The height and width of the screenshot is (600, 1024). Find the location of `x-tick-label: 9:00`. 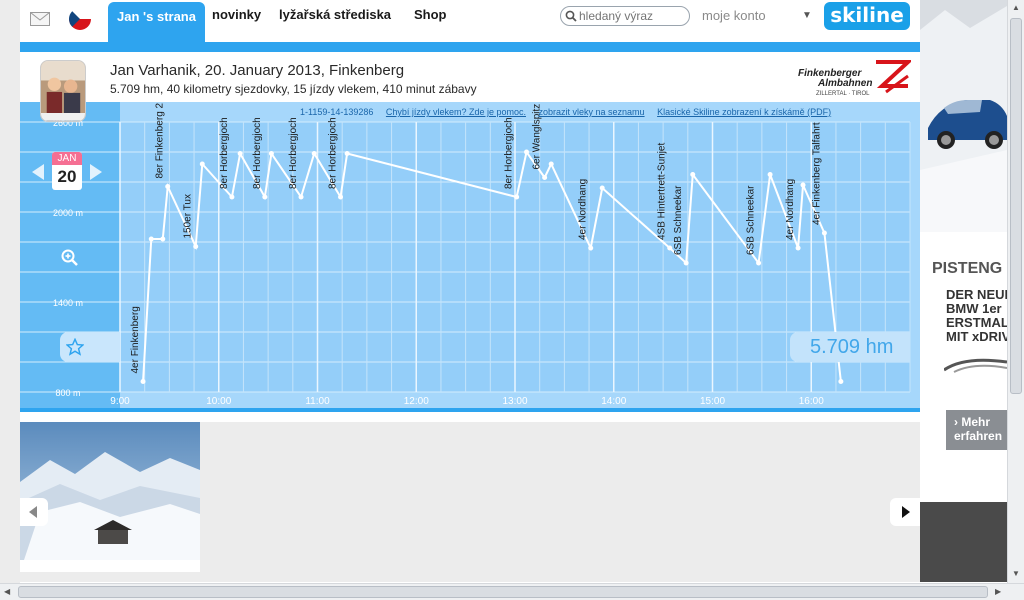

x-tick-label: 9:00 is located at coordinates (120, 401).